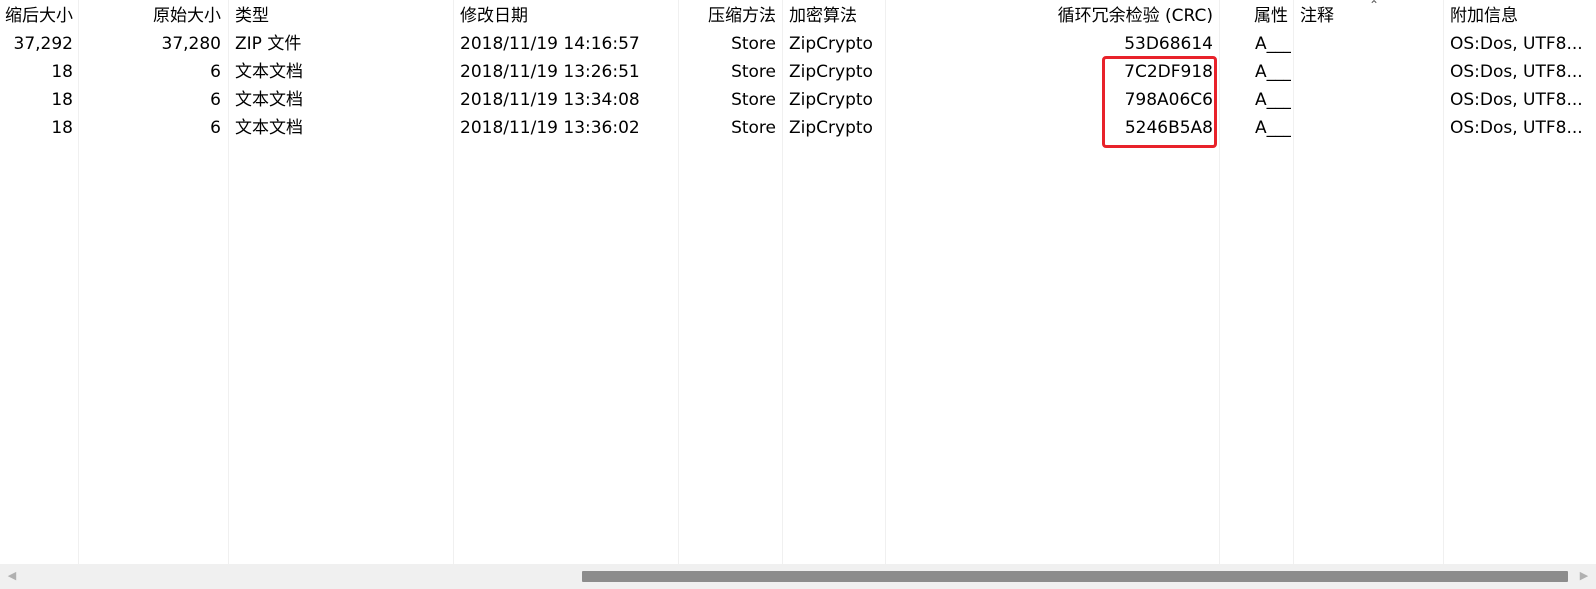 Image resolution: width=1596 pixels, height=589 pixels. I want to click on header-type: 类型, so click(341, 16).